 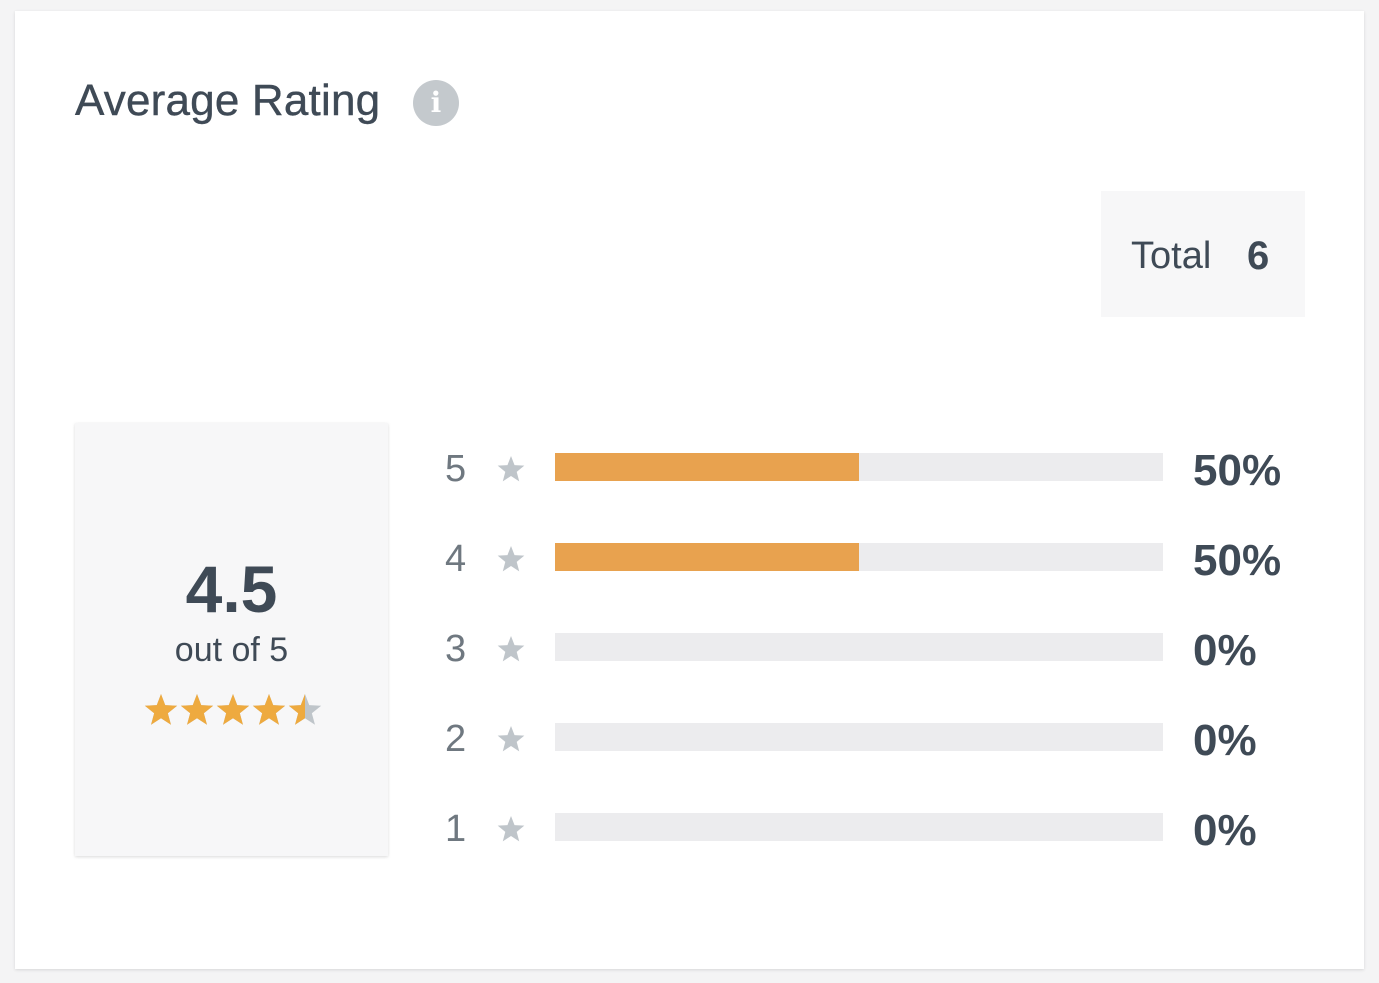 What do you see at coordinates (228, 100) in the screenshot?
I see `card-title: Average Rating` at bounding box center [228, 100].